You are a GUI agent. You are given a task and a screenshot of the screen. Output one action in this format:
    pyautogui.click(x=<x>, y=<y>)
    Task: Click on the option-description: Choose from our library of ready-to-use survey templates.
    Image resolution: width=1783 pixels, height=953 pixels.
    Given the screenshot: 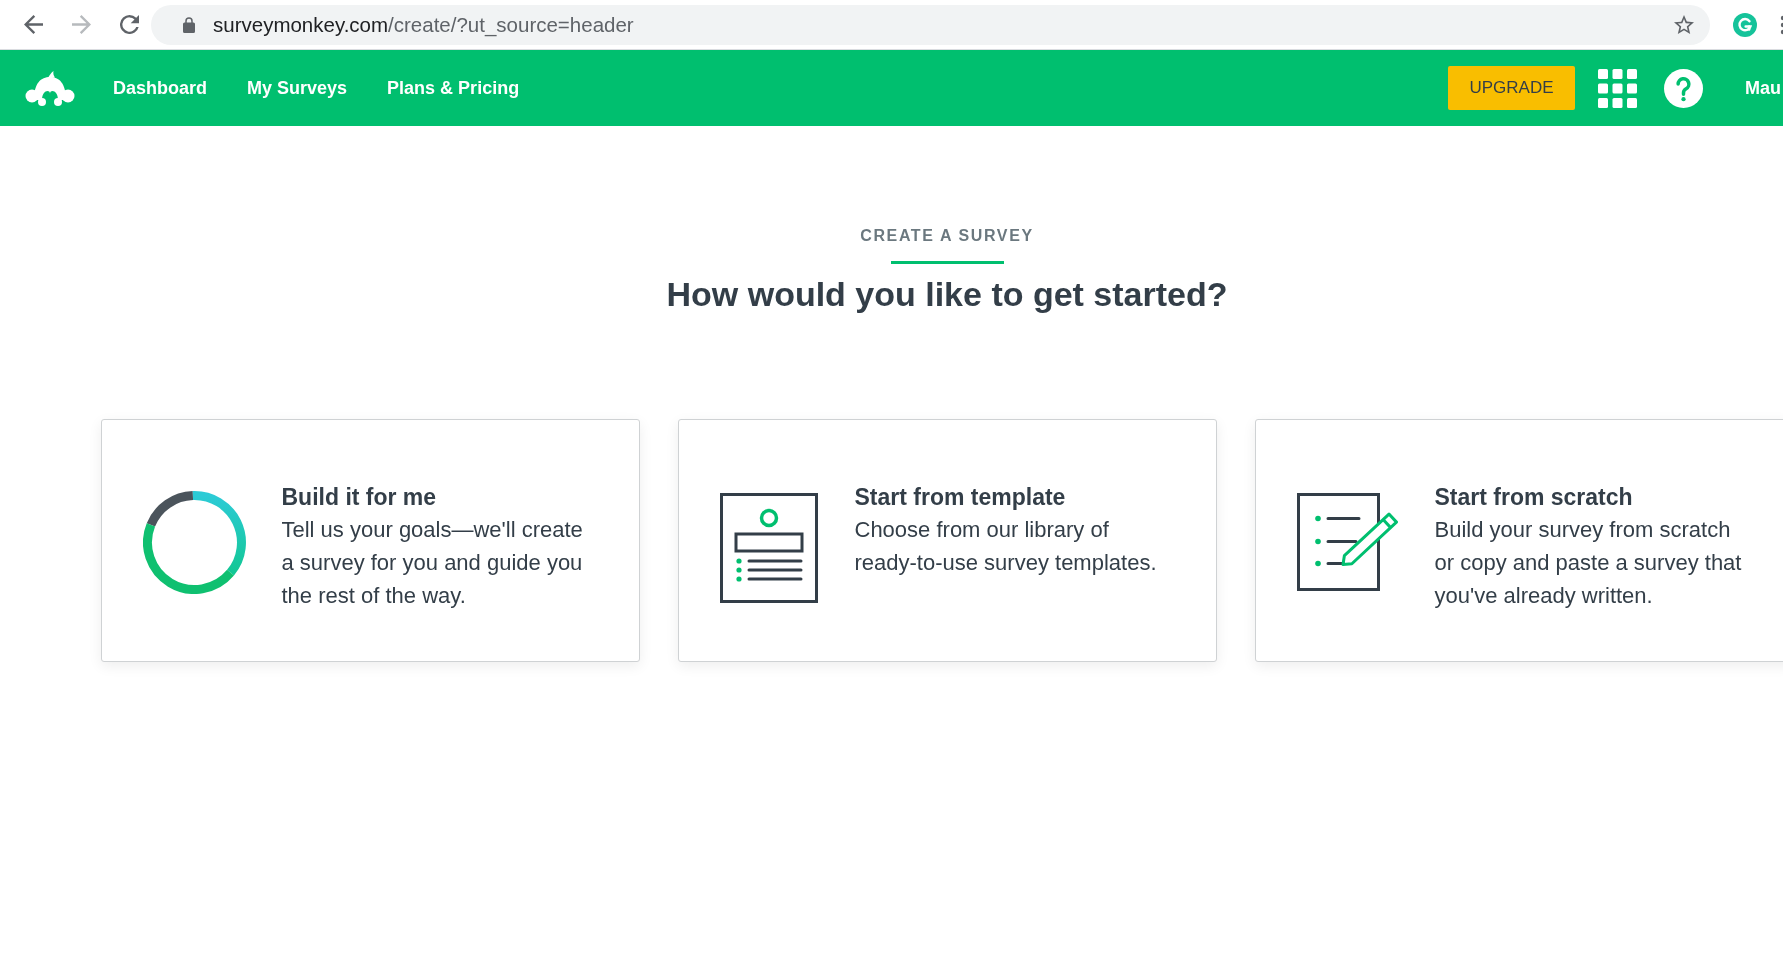 What is the action you would take?
    pyautogui.click(x=1006, y=546)
    